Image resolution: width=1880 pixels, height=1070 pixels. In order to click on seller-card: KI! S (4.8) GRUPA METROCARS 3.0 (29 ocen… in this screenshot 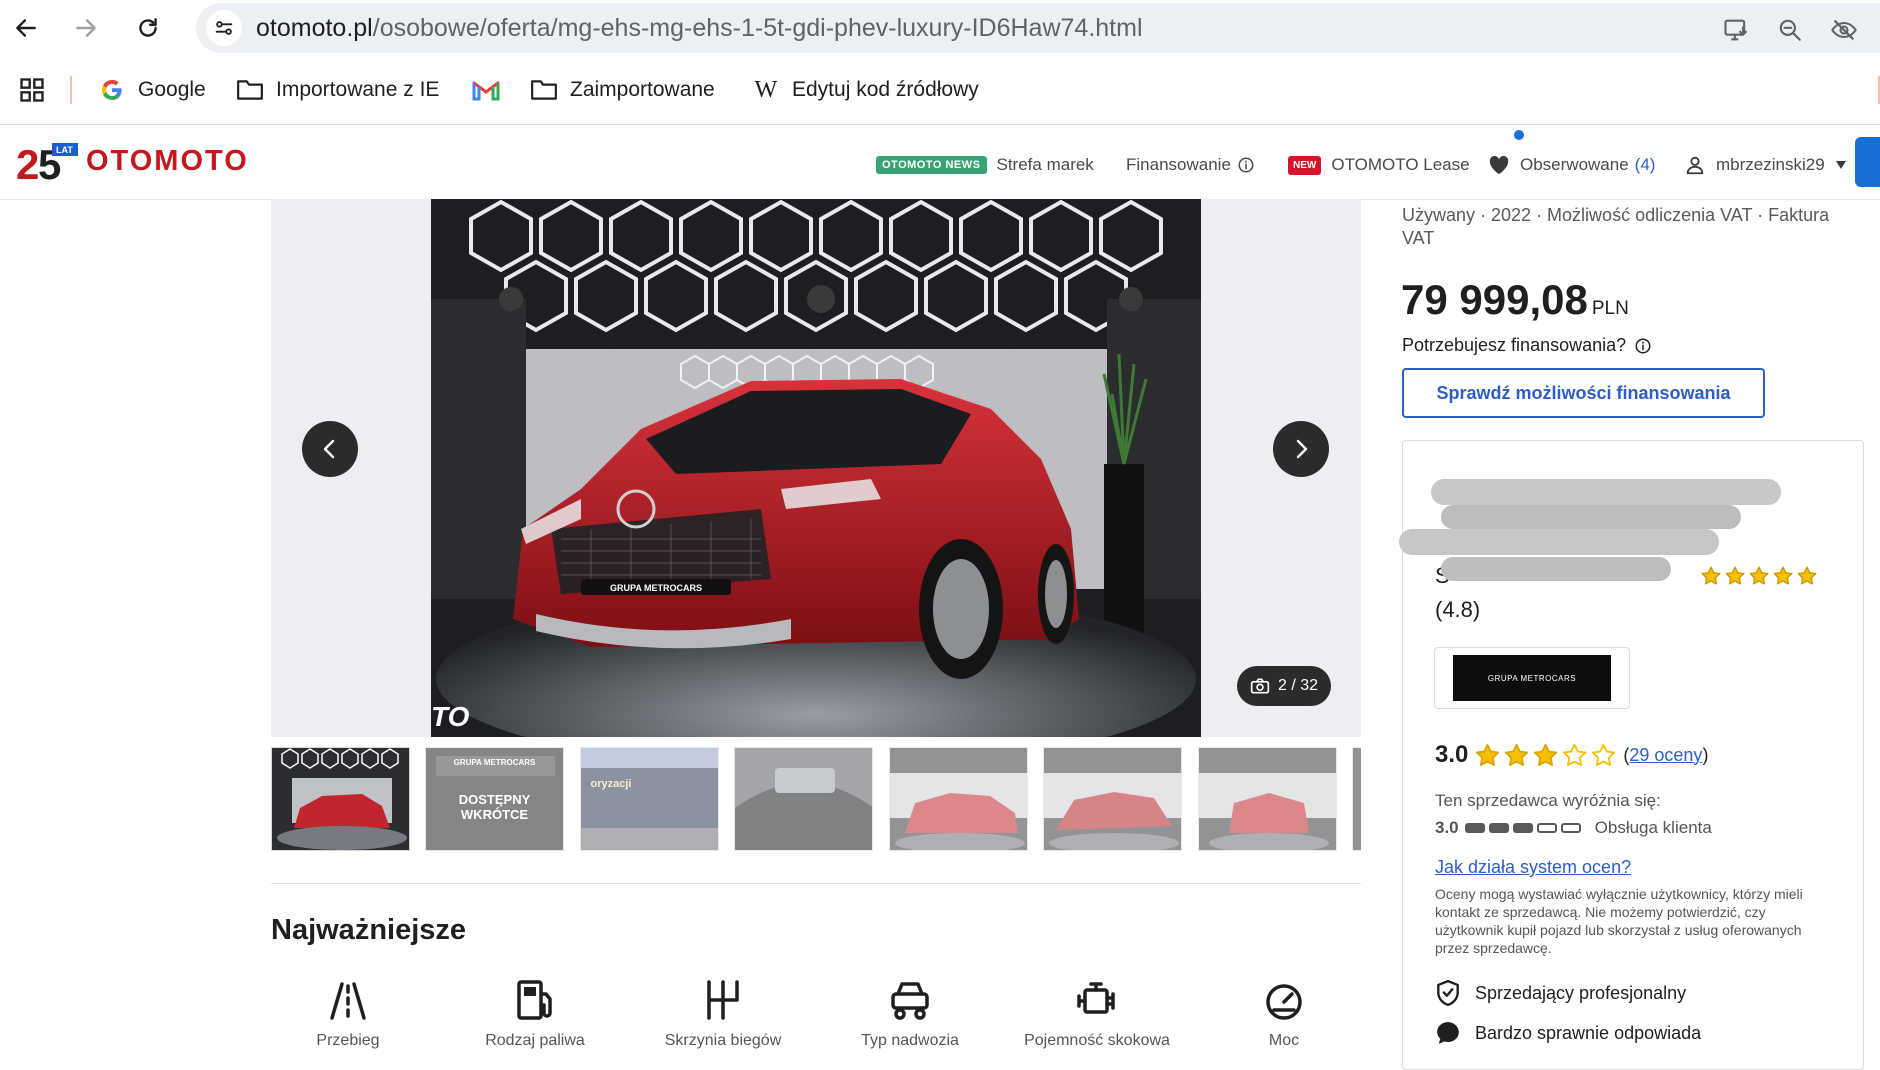, I will do `click(1631, 755)`.